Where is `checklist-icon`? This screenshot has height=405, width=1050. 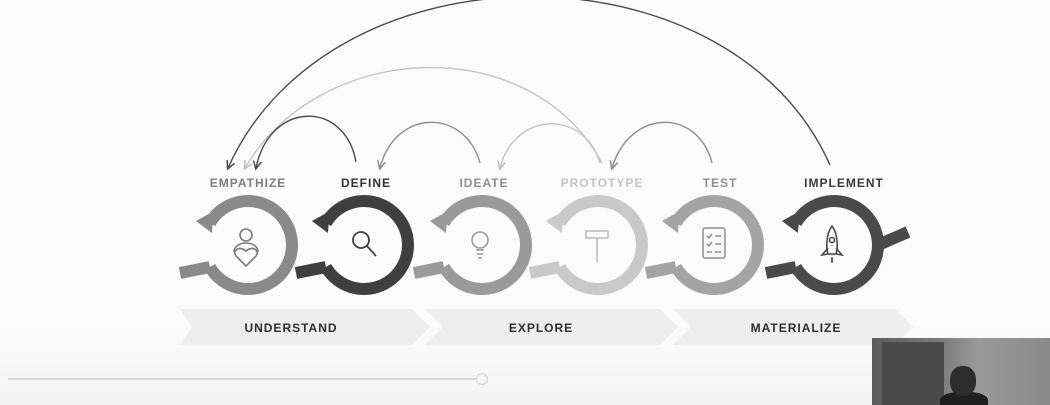 checklist-icon is located at coordinates (714, 243).